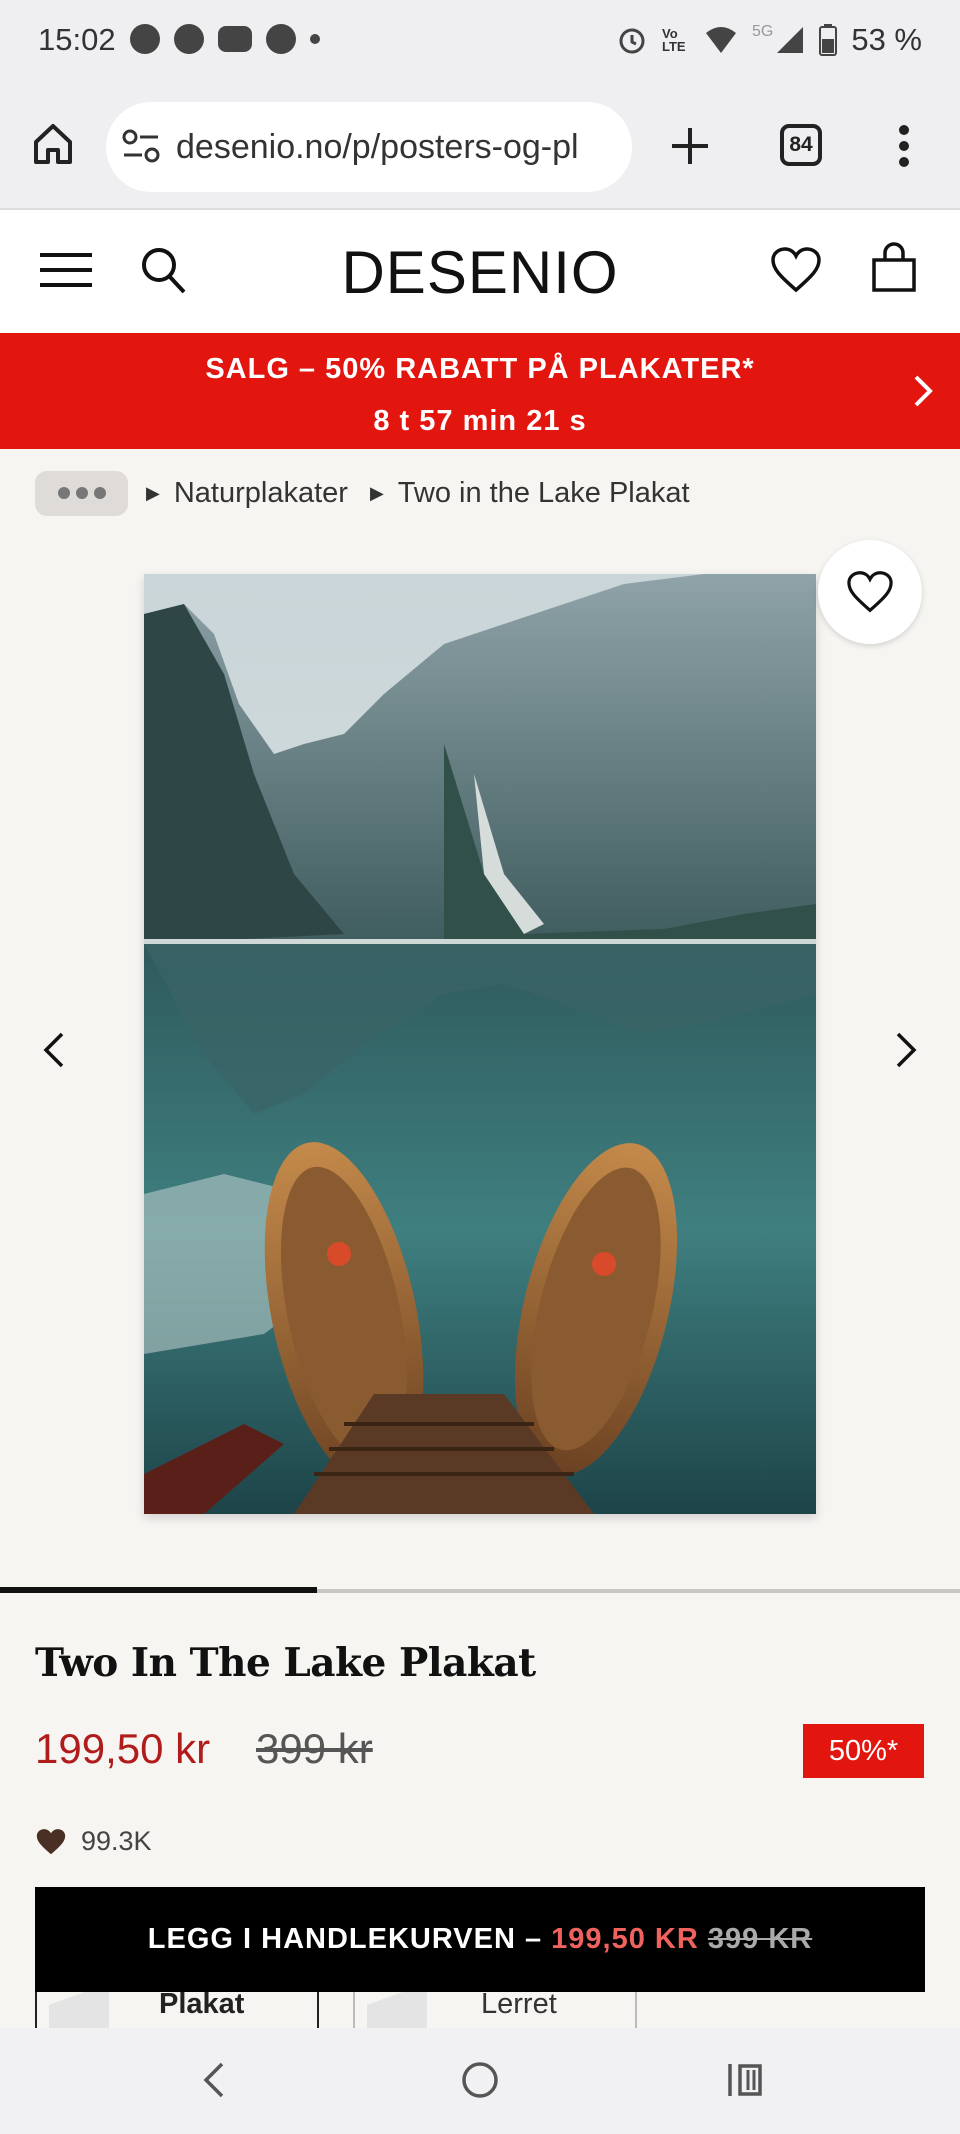  I want to click on site-header: DESENIO, so click(480, 271).